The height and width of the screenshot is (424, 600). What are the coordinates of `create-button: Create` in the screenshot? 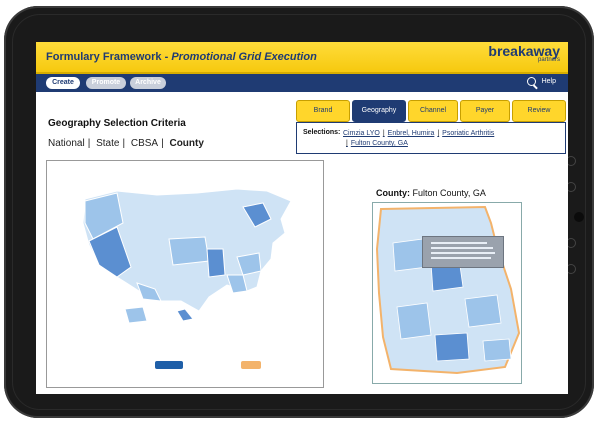 It's located at (63, 83).